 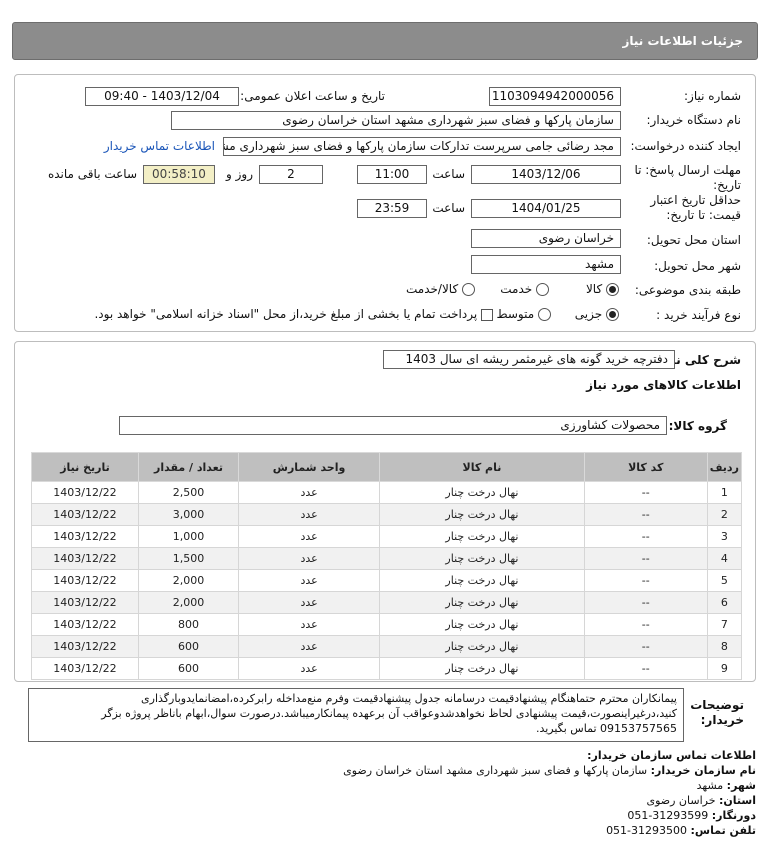 What do you see at coordinates (440, 289) in the screenshot?
I see `category-option-goods-service: کالا/خدمت` at bounding box center [440, 289].